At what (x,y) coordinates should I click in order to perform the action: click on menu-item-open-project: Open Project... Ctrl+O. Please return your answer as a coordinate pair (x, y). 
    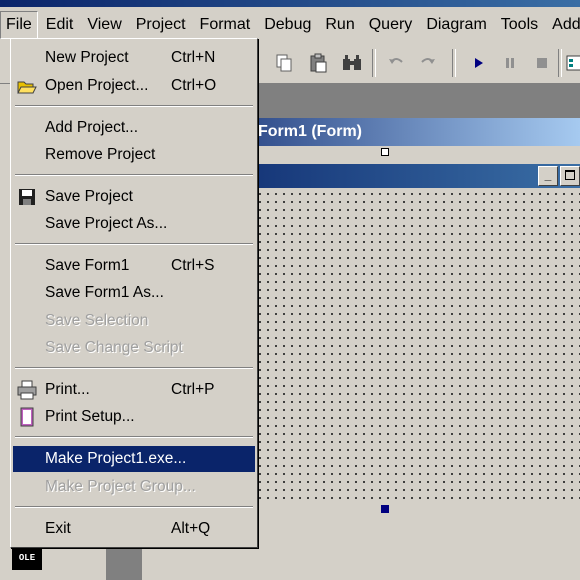
    Looking at the image, I should click on (134, 86).